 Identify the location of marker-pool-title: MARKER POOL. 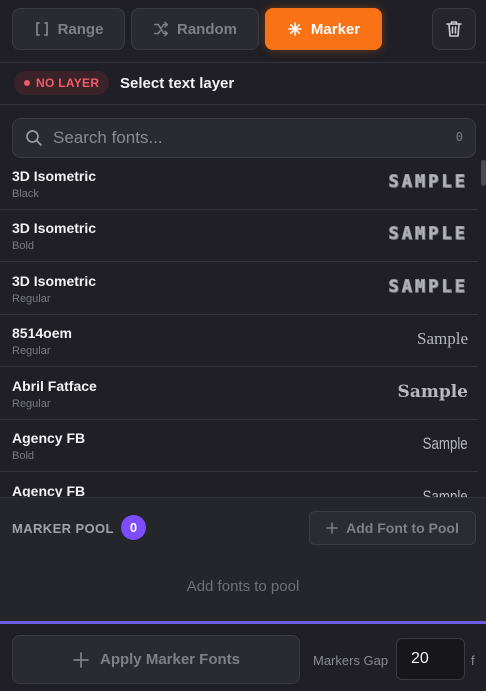
(63, 528).